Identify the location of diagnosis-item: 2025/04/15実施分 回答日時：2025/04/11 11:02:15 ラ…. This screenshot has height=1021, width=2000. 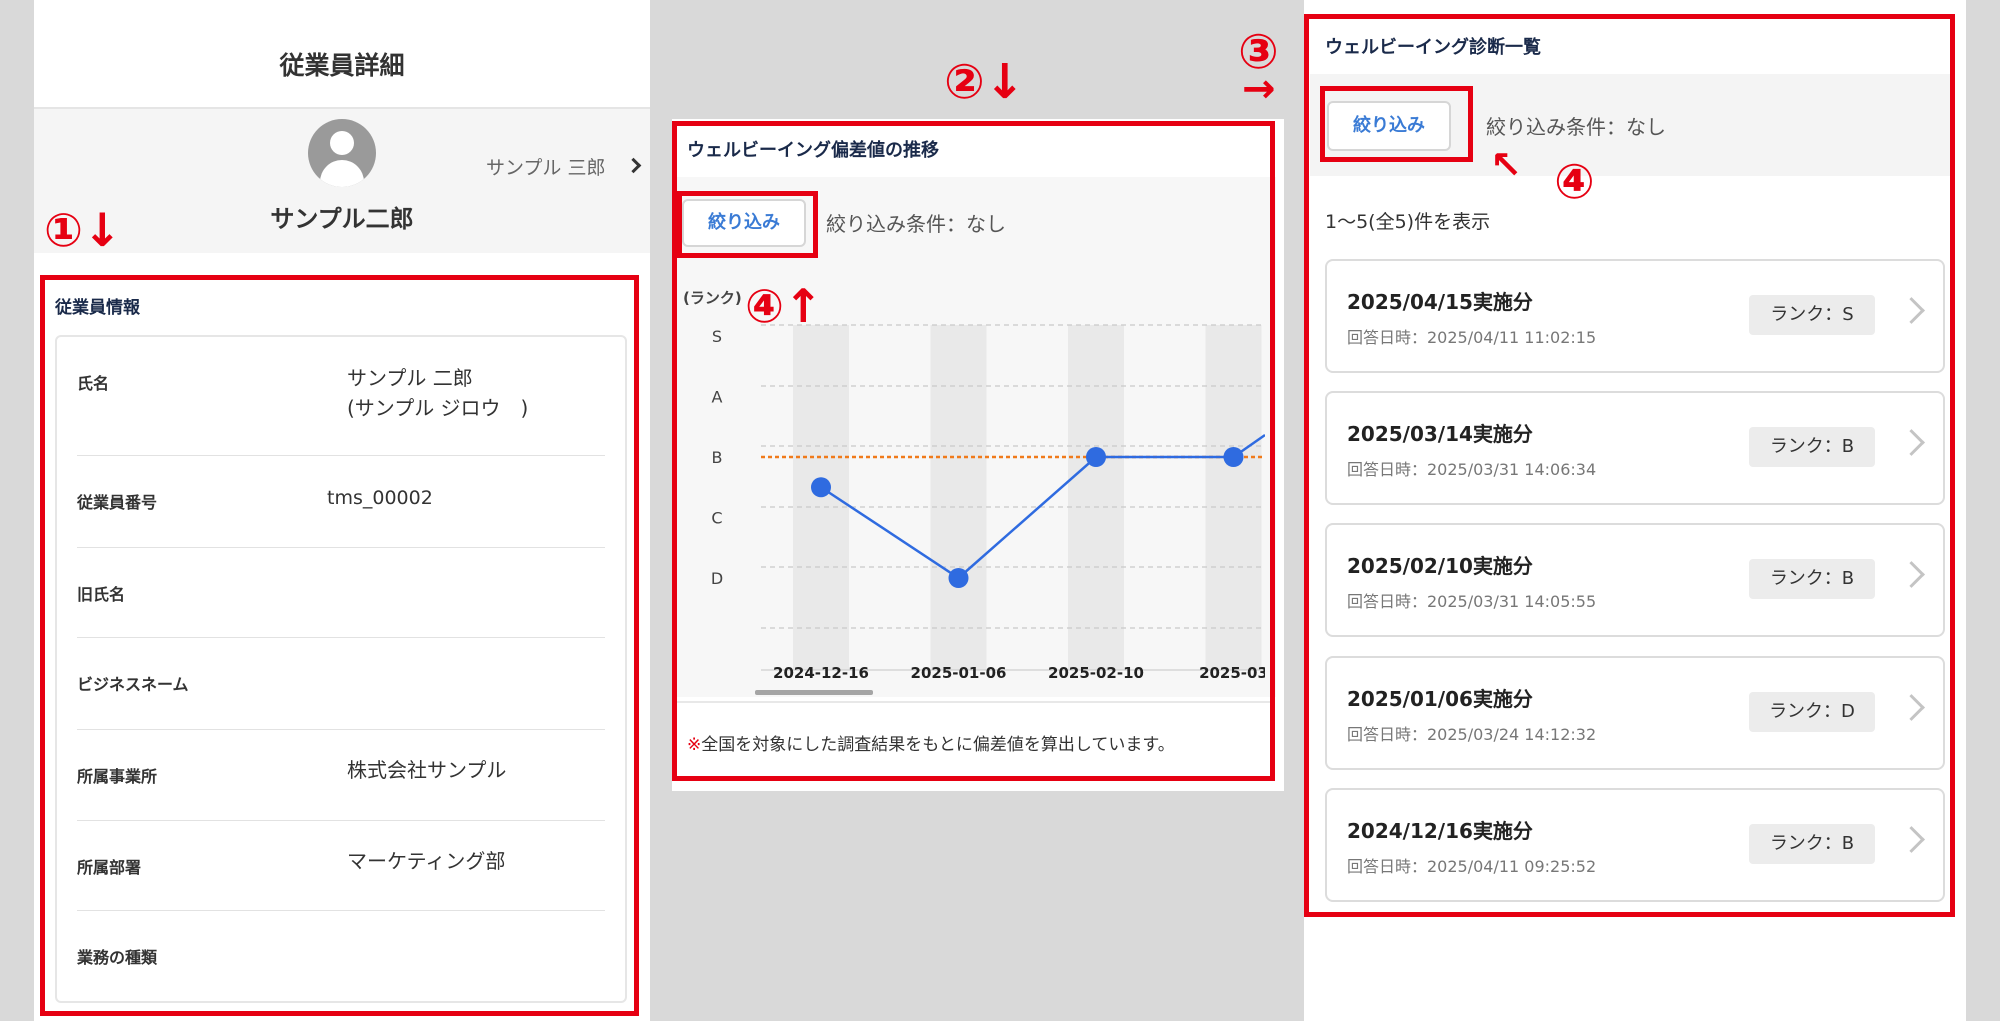
(1635, 316).